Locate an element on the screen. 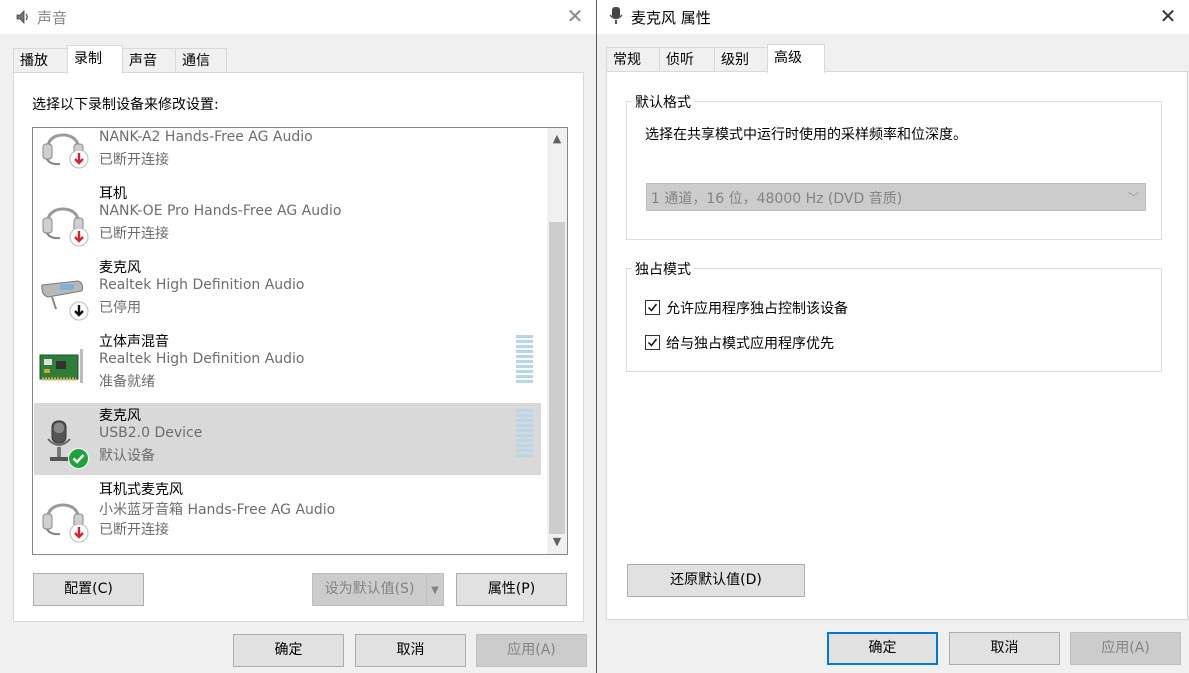 The width and height of the screenshot is (1189, 673). tab-label: 常规 is located at coordinates (627, 60).